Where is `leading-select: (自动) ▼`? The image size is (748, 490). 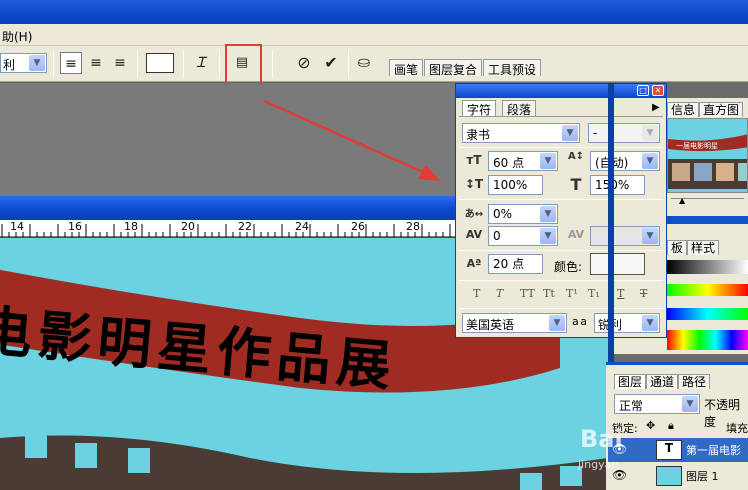
leading-select: (自动) ▼ is located at coordinates (625, 161).